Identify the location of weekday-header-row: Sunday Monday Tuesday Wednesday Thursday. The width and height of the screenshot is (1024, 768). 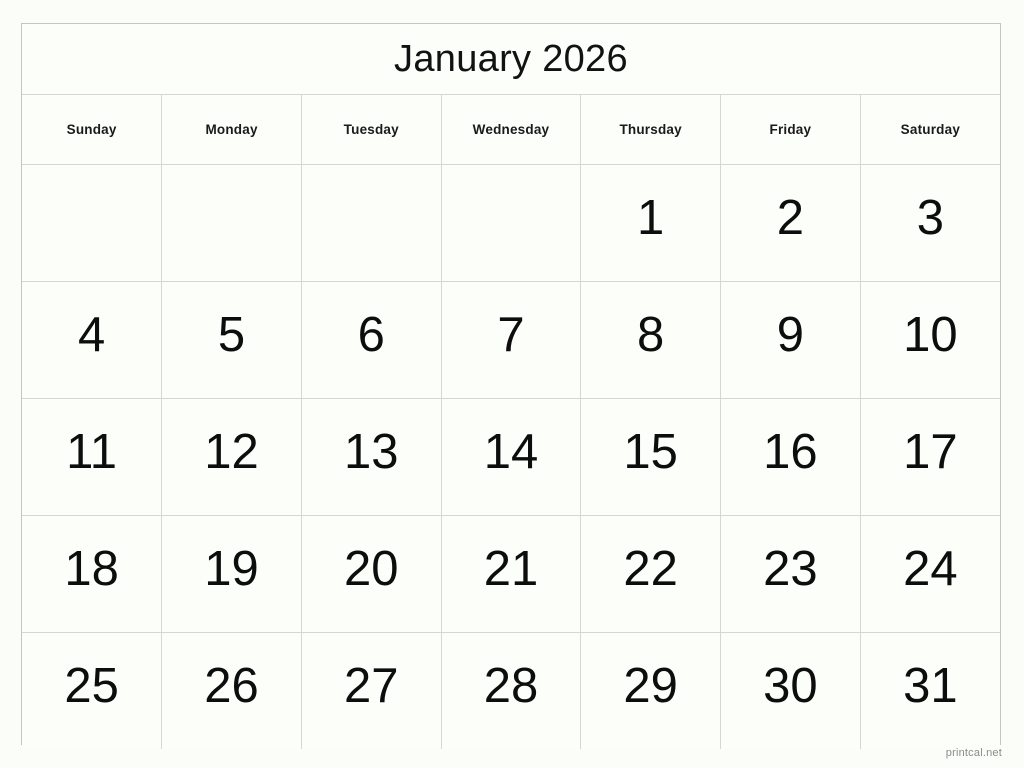
(511, 129).